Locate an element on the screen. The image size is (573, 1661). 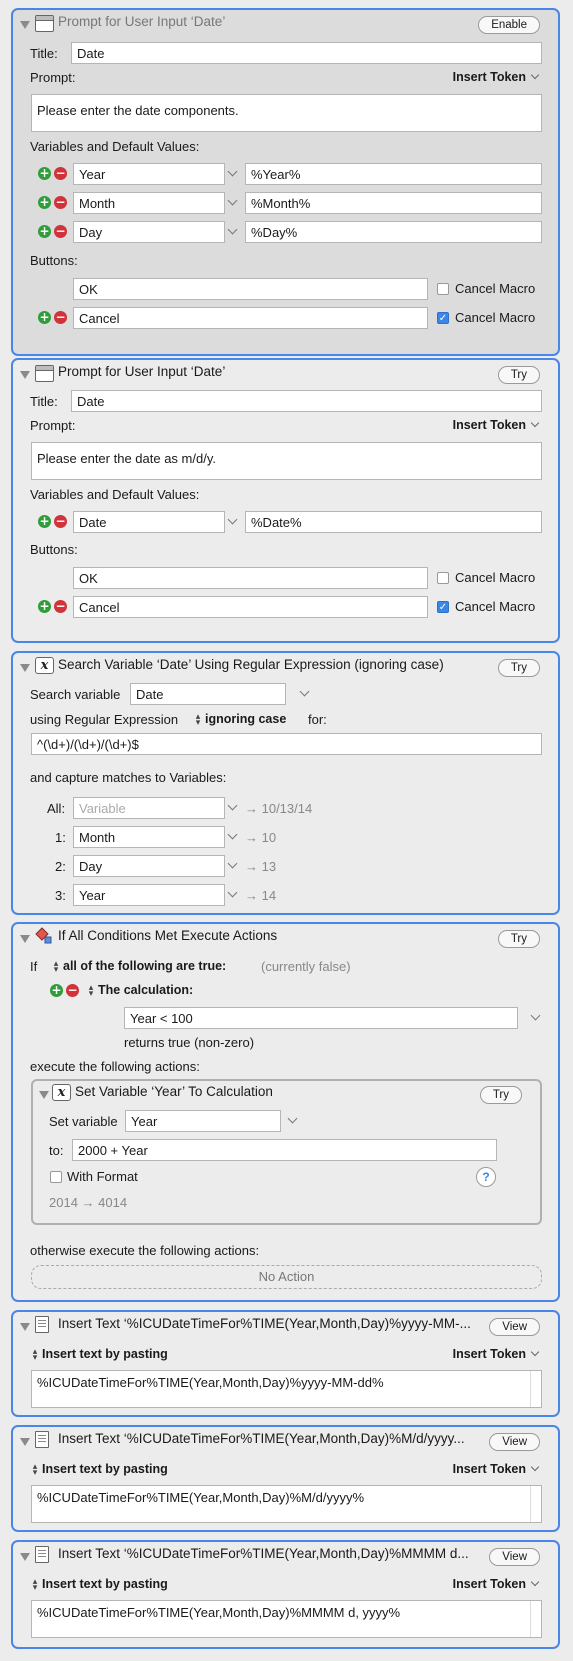
condition-mode-popup: all of the following are true: is located at coordinates (144, 966).